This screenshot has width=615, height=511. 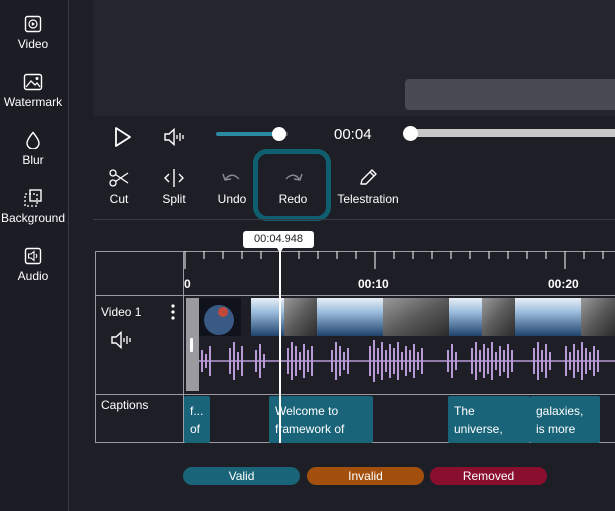 What do you see at coordinates (488, 476) in the screenshot?
I see `legend-removed: Removed` at bounding box center [488, 476].